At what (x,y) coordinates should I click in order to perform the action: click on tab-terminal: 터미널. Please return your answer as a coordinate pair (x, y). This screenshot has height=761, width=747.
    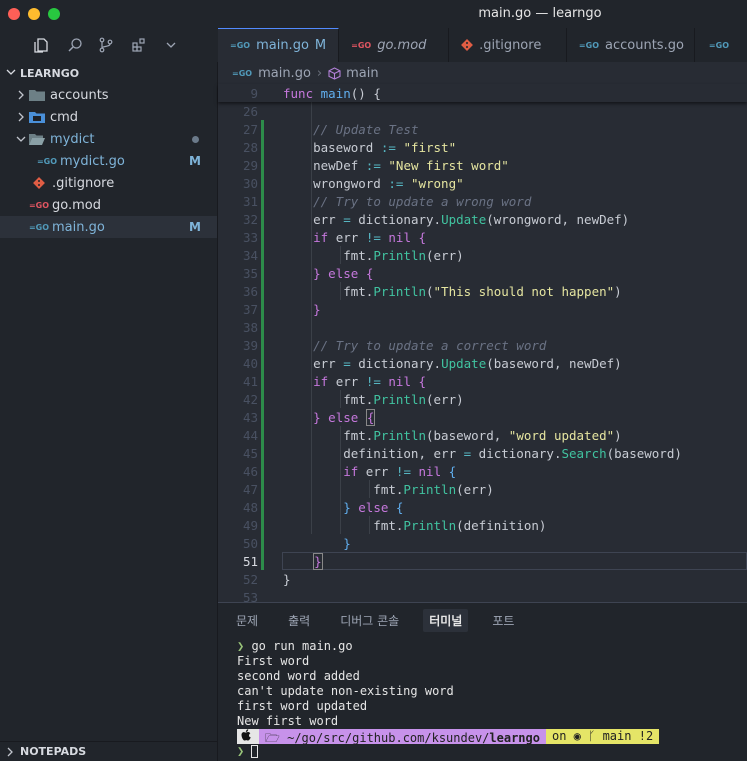
    Looking at the image, I should click on (446, 620).